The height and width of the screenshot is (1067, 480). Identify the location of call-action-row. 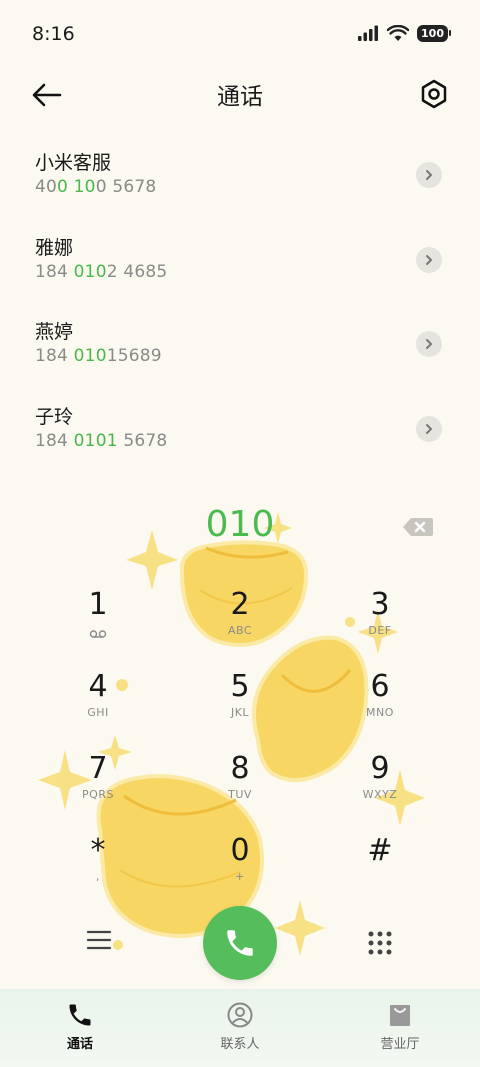
(240, 943).